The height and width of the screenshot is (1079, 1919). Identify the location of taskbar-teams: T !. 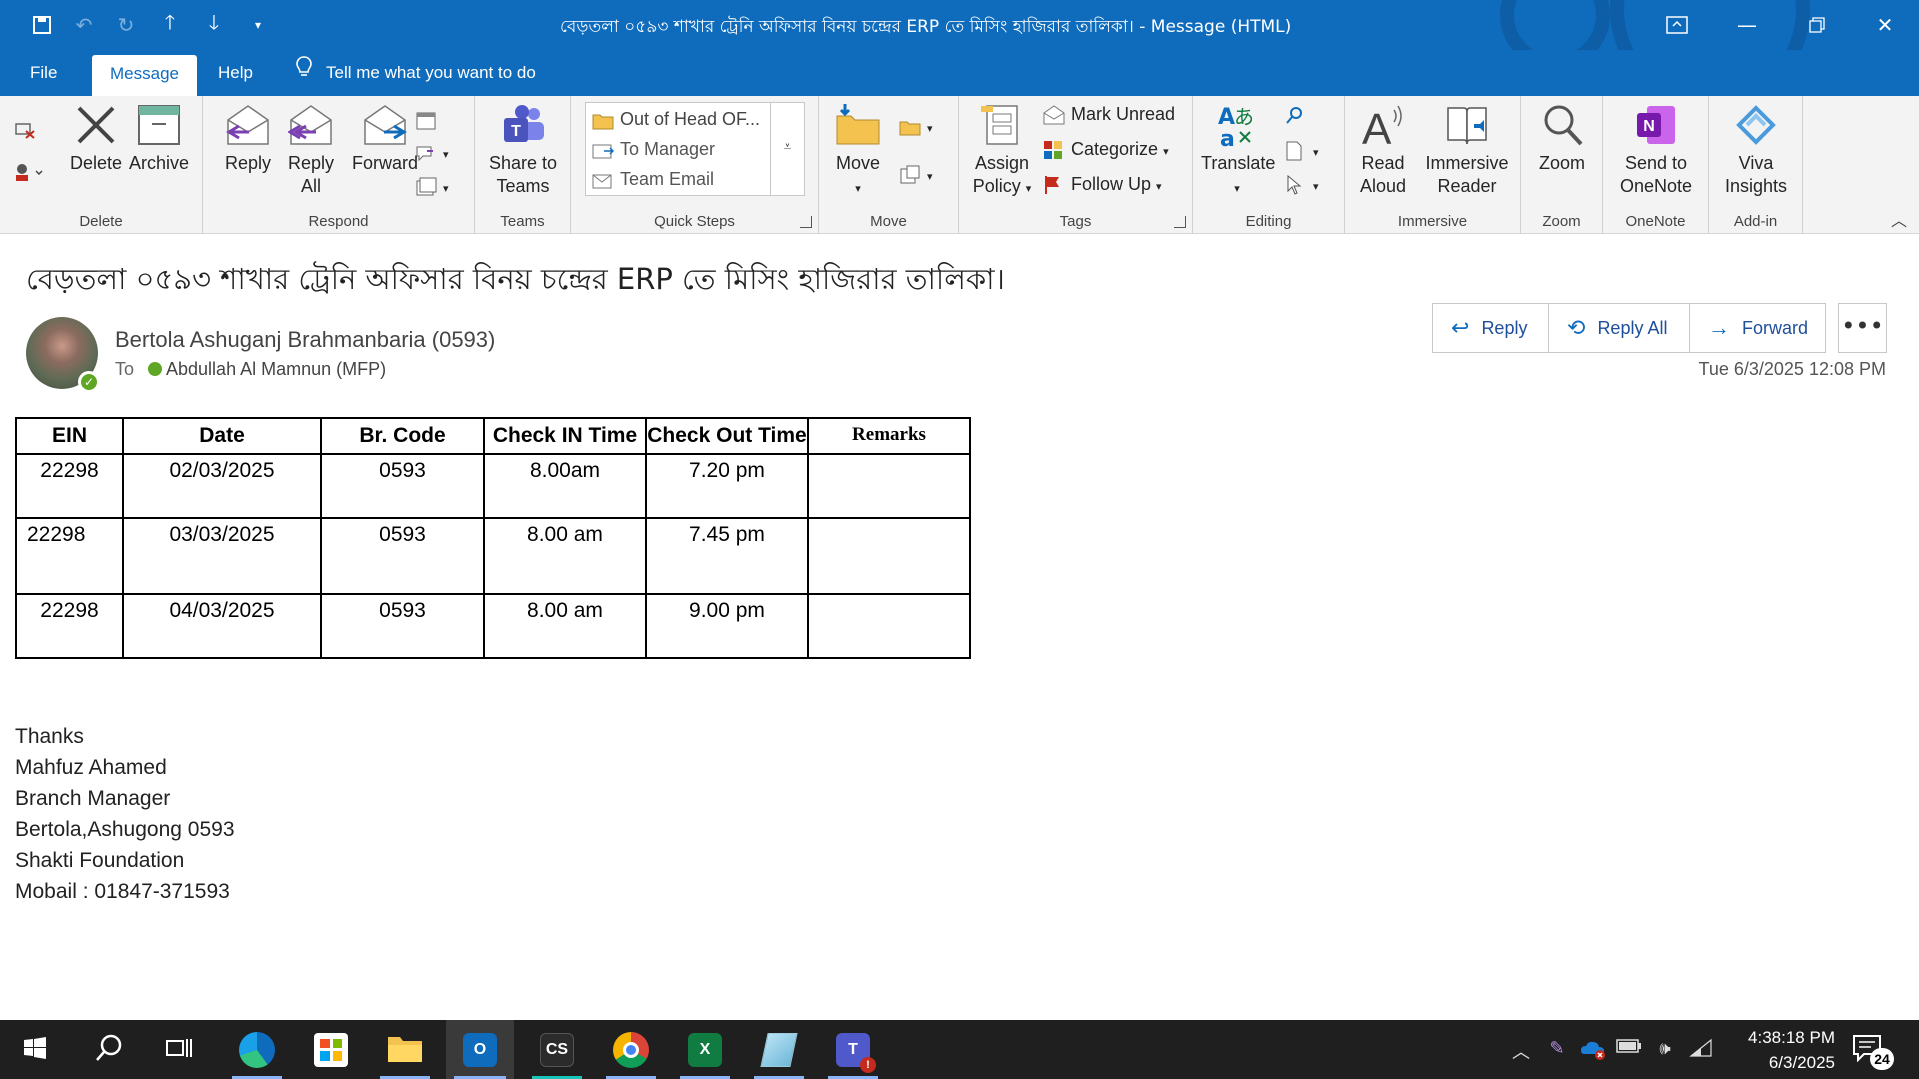
(853, 1049).